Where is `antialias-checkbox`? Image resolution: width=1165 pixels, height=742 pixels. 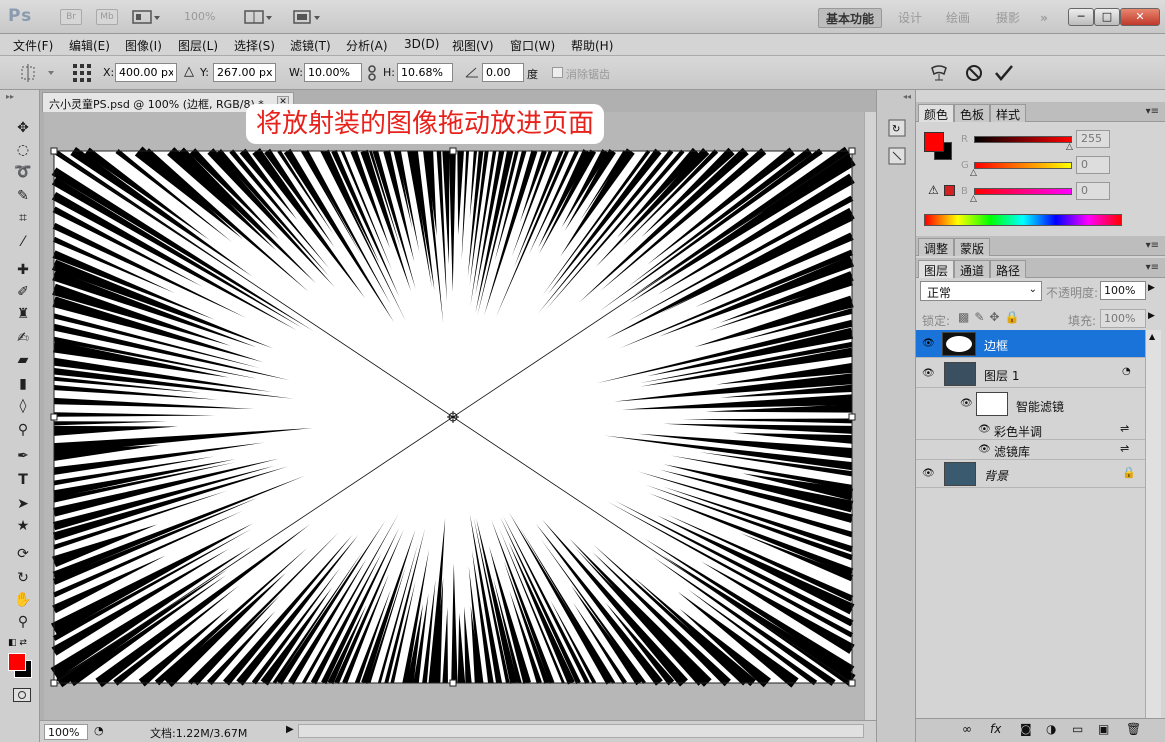 antialias-checkbox is located at coordinates (557, 72).